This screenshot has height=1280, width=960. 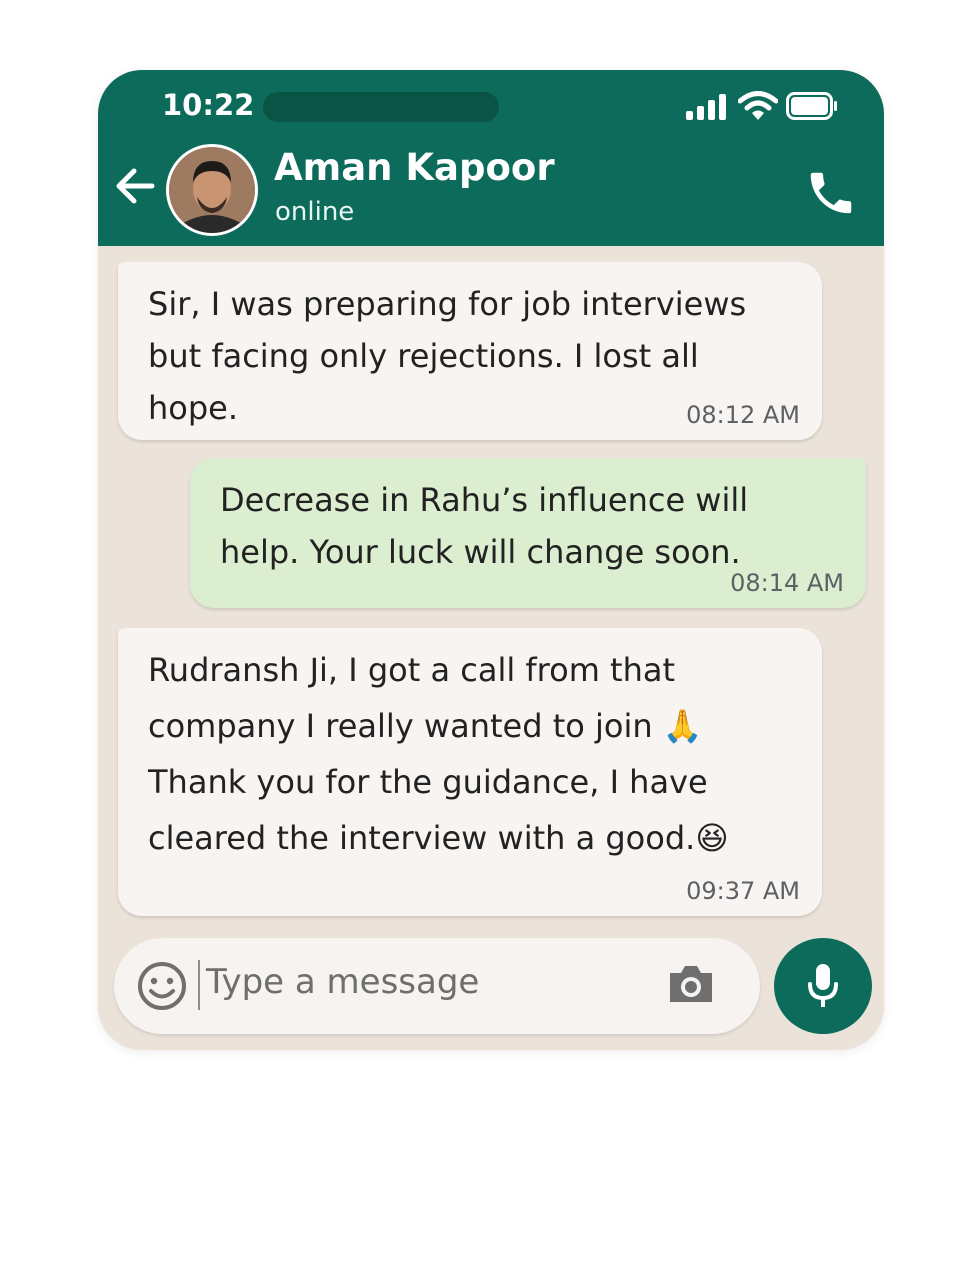 What do you see at coordinates (787, 583) in the screenshot?
I see `message-timestamp: 08:14 AM` at bounding box center [787, 583].